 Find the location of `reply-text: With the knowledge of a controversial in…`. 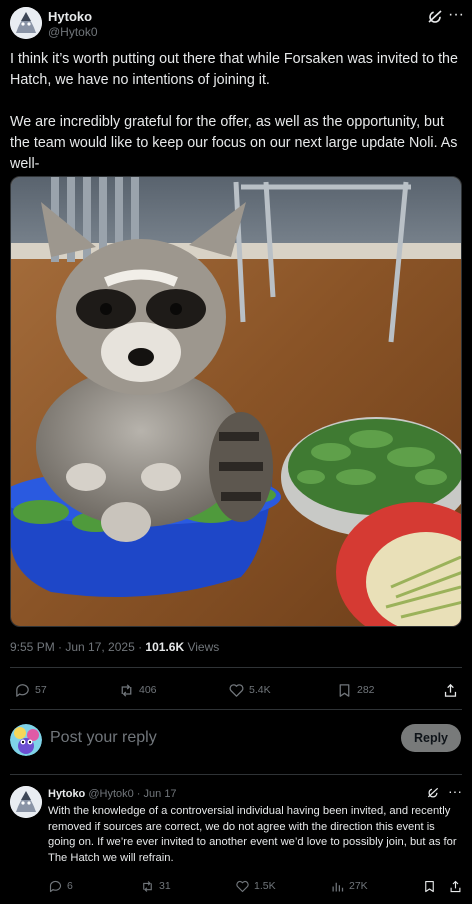

reply-text: With the knowledge of a controversial in… is located at coordinates (252, 834).